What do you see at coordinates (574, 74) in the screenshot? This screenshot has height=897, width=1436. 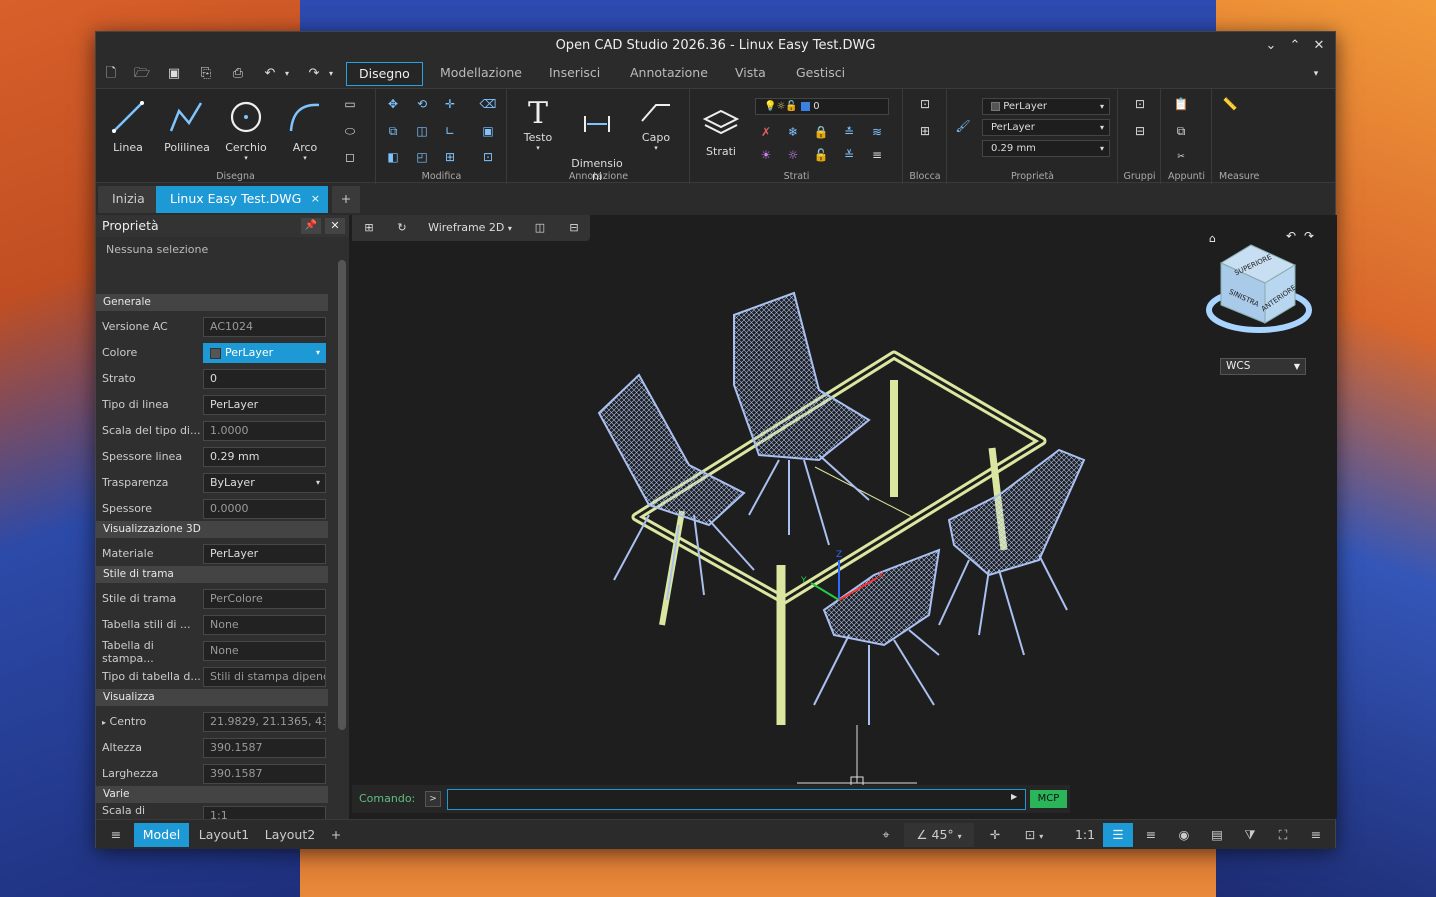 I see `tab-inserisci: Inserisci` at bounding box center [574, 74].